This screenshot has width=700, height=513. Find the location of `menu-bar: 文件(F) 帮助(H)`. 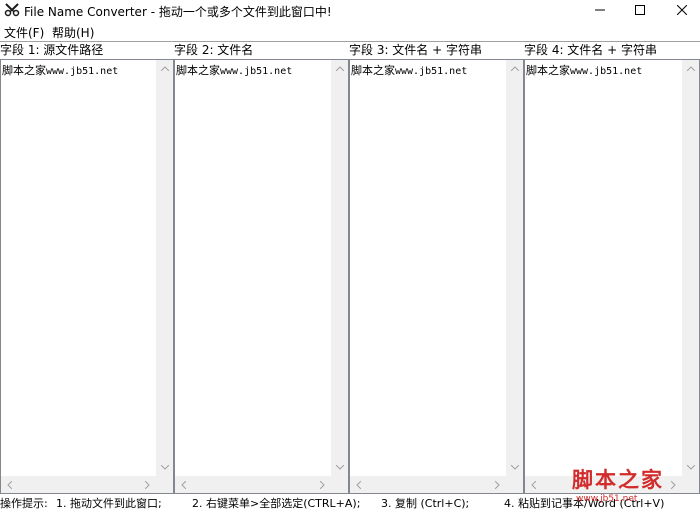

menu-bar: 文件(F) 帮助(H) is located at coordinates (350, 31).